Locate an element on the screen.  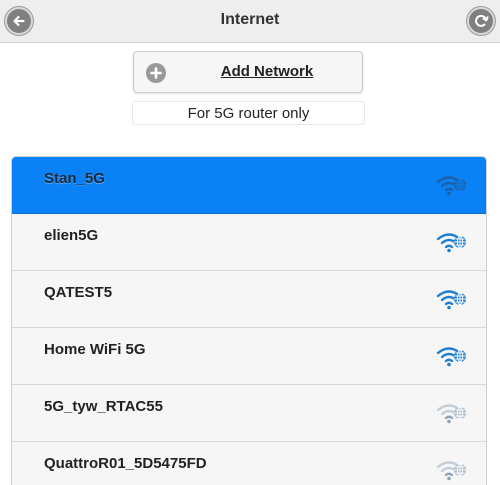
network-name: QuattroR01_5D5475FD is located at coordinates (125, 463).